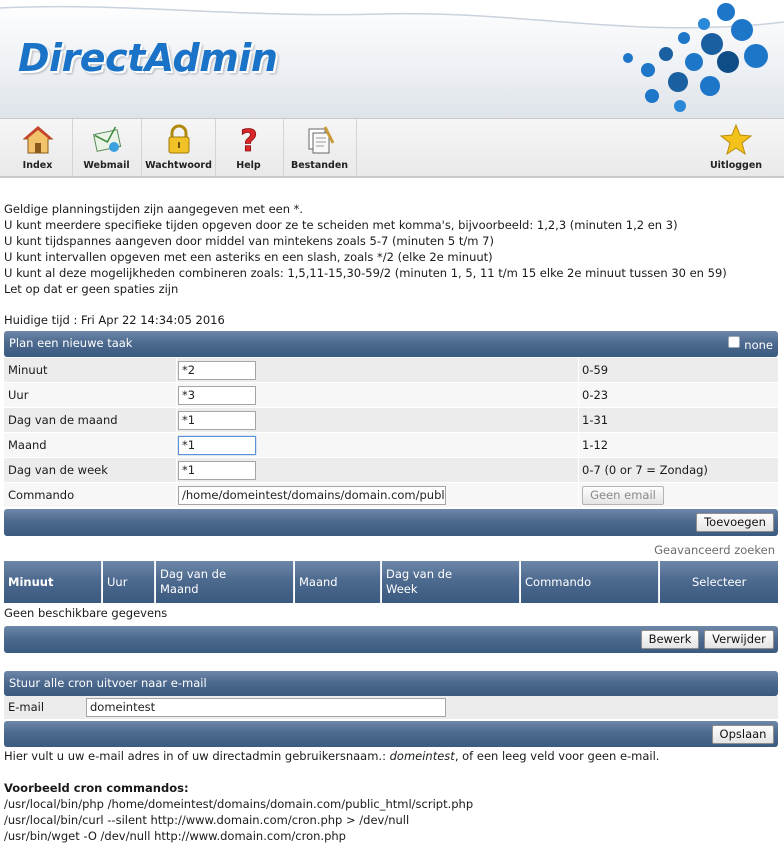  What do you see at coordinates (37, 165) in the screenshot?
I see `toolbar-index-label: Index` at bounding box center [37, 165].